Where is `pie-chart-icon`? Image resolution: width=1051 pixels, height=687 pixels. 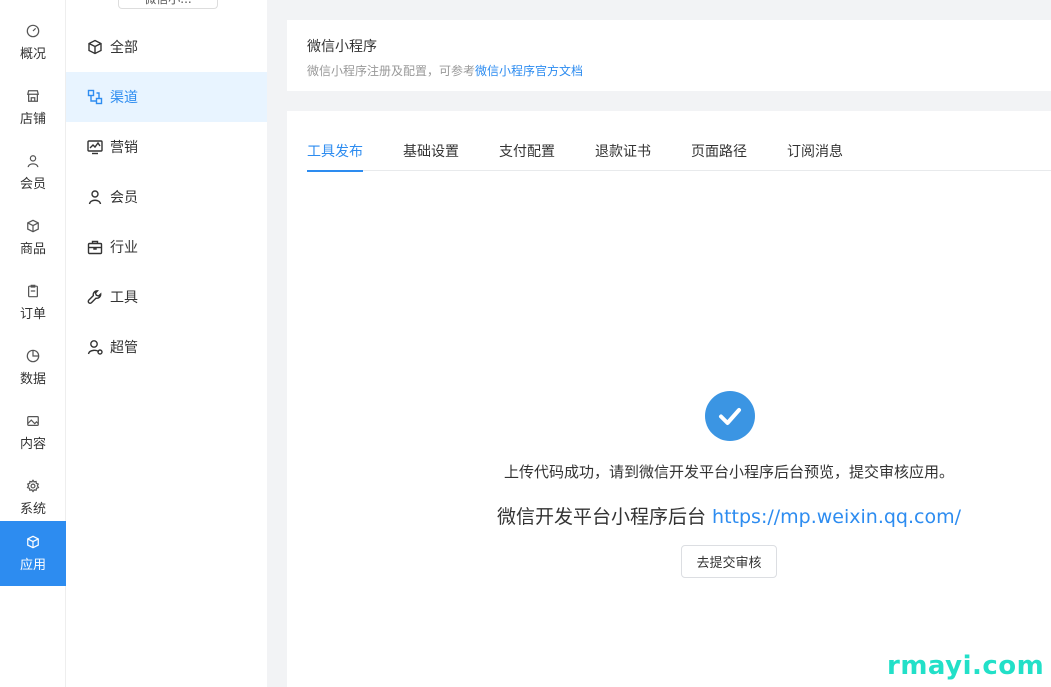 pie-chart-icon is located at coordinates (33, 356).